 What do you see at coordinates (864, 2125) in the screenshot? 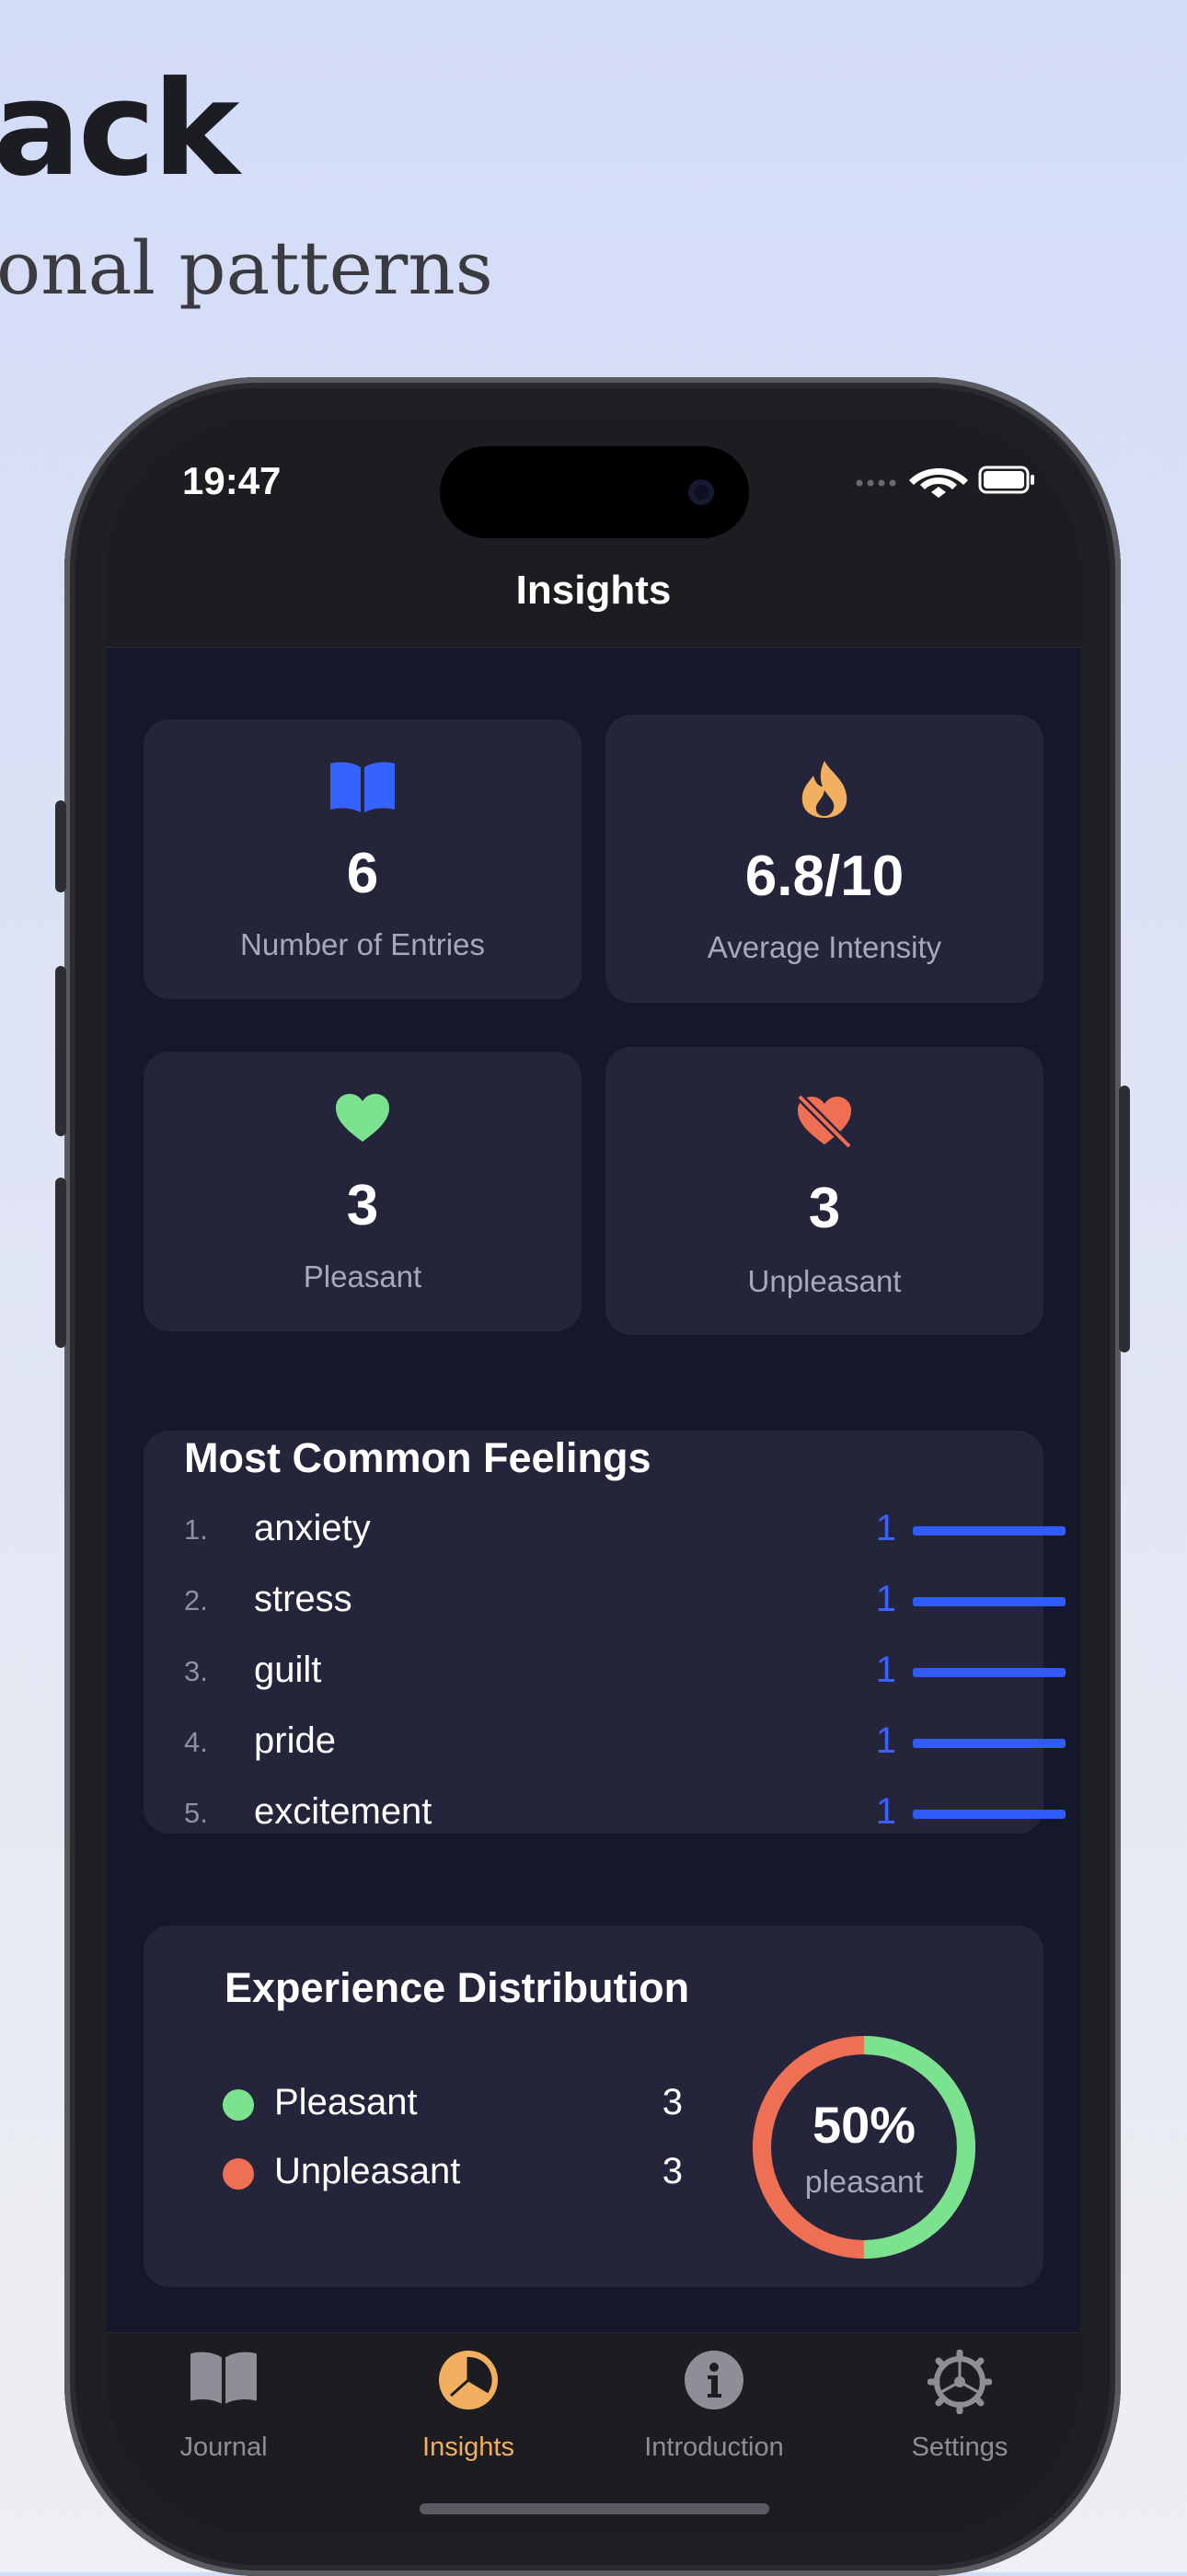
I see `donut-percent: 50%` at bounding box center [864, 2125].